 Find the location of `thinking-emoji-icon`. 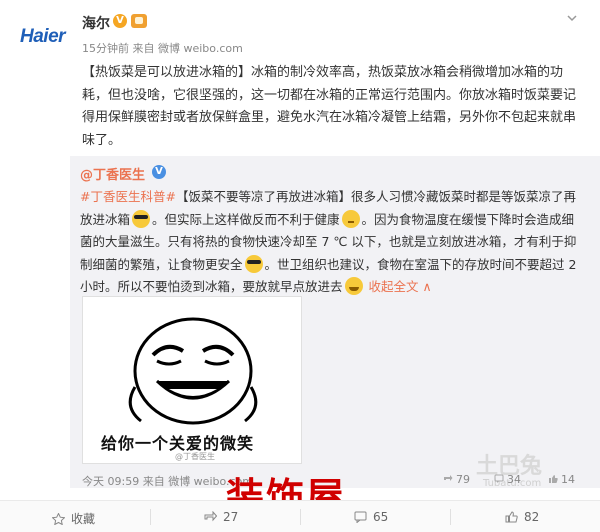

thinking-emoji-icon is located at coordinates (350, 218).